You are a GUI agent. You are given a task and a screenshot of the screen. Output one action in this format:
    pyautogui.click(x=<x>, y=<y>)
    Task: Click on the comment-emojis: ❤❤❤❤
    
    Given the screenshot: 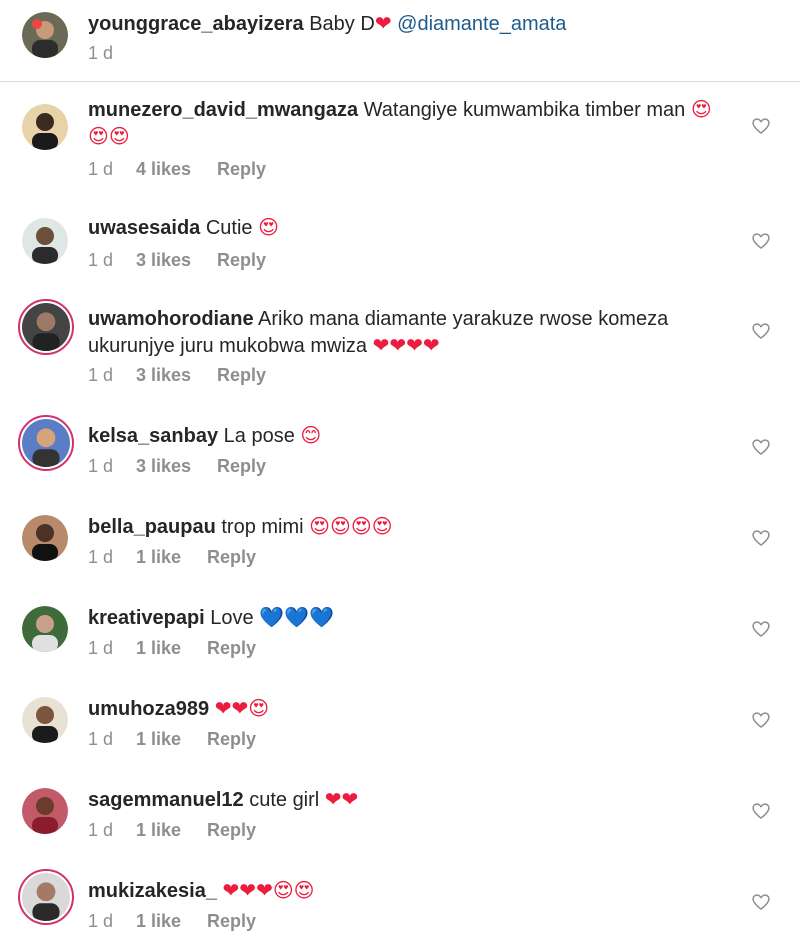 What is the action you would take?
    pyautogui.click(x=406, y=345)
    